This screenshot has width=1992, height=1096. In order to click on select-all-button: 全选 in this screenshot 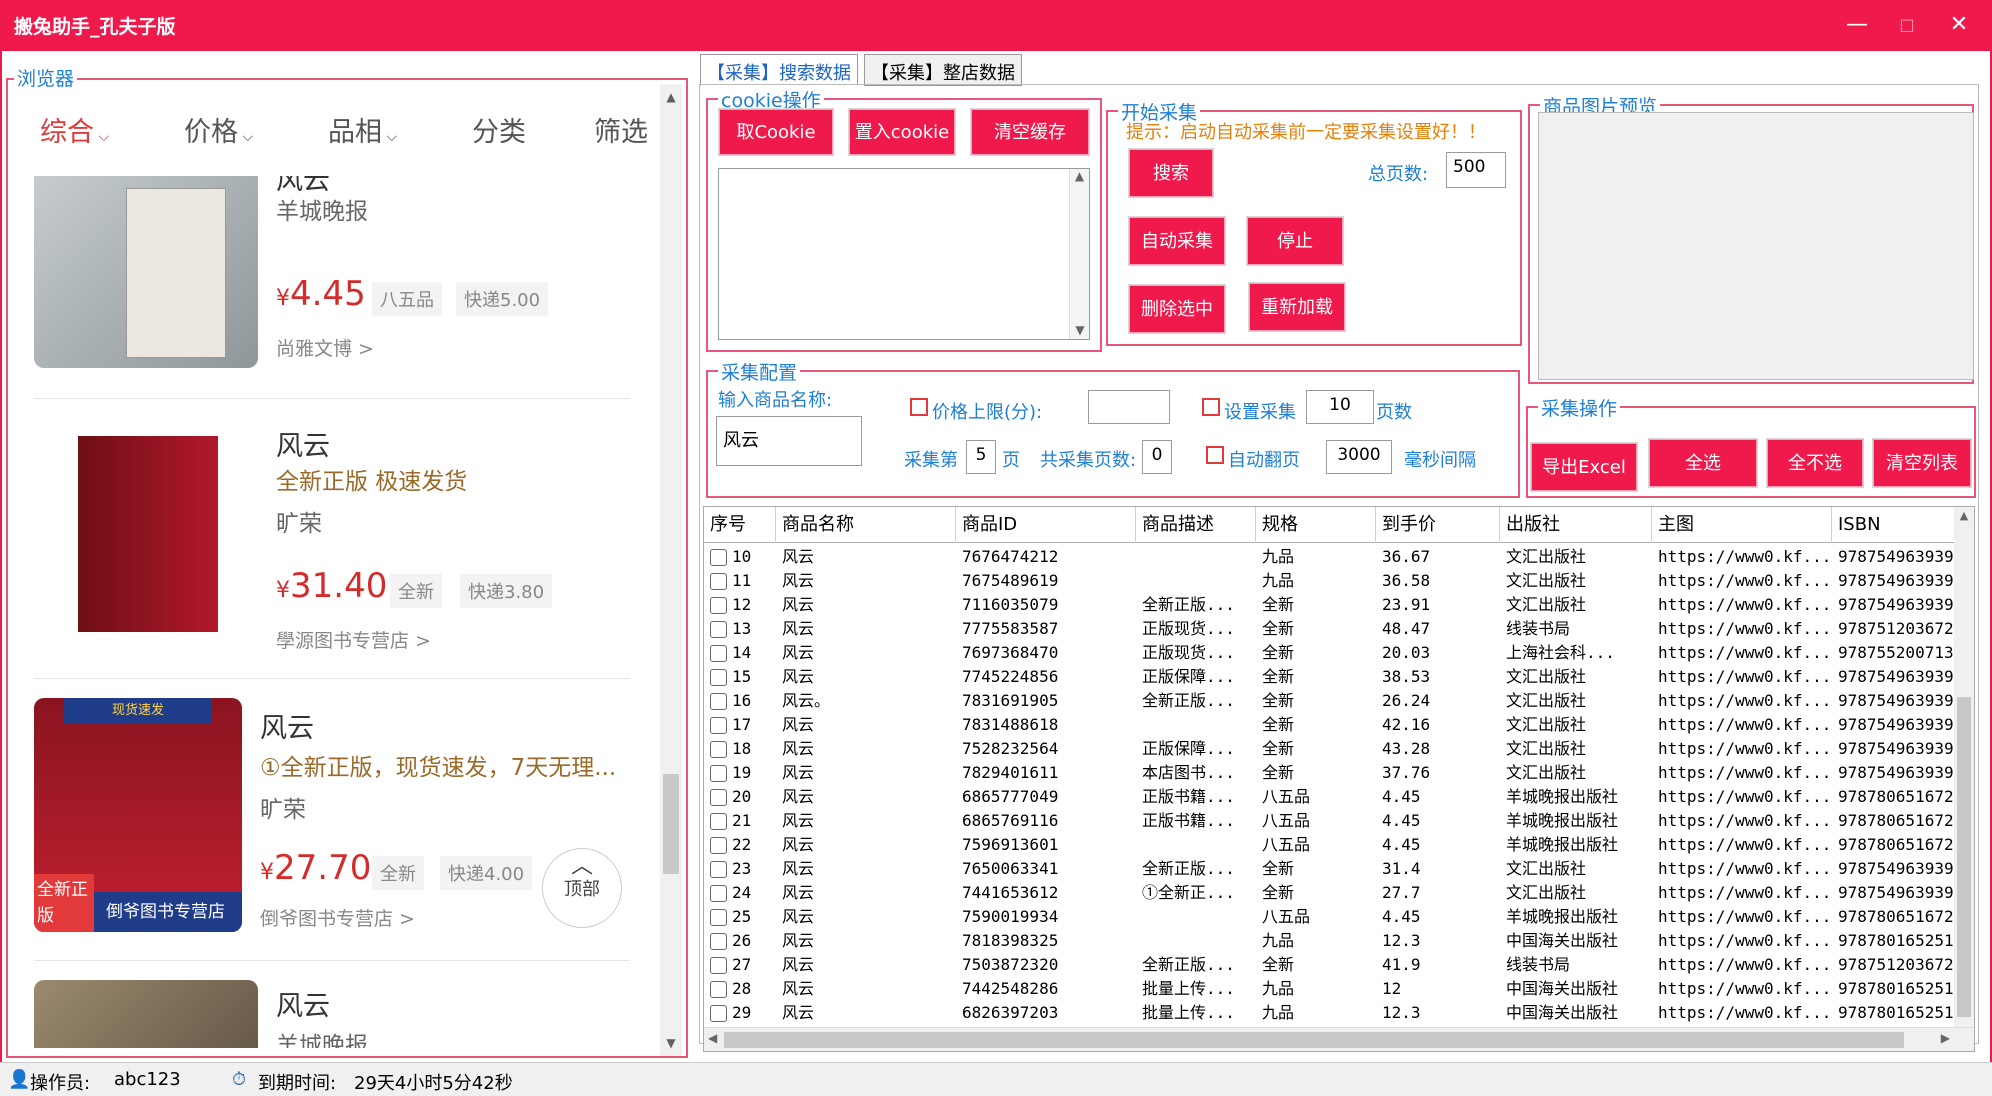, I will do `click(1703, 463)`.